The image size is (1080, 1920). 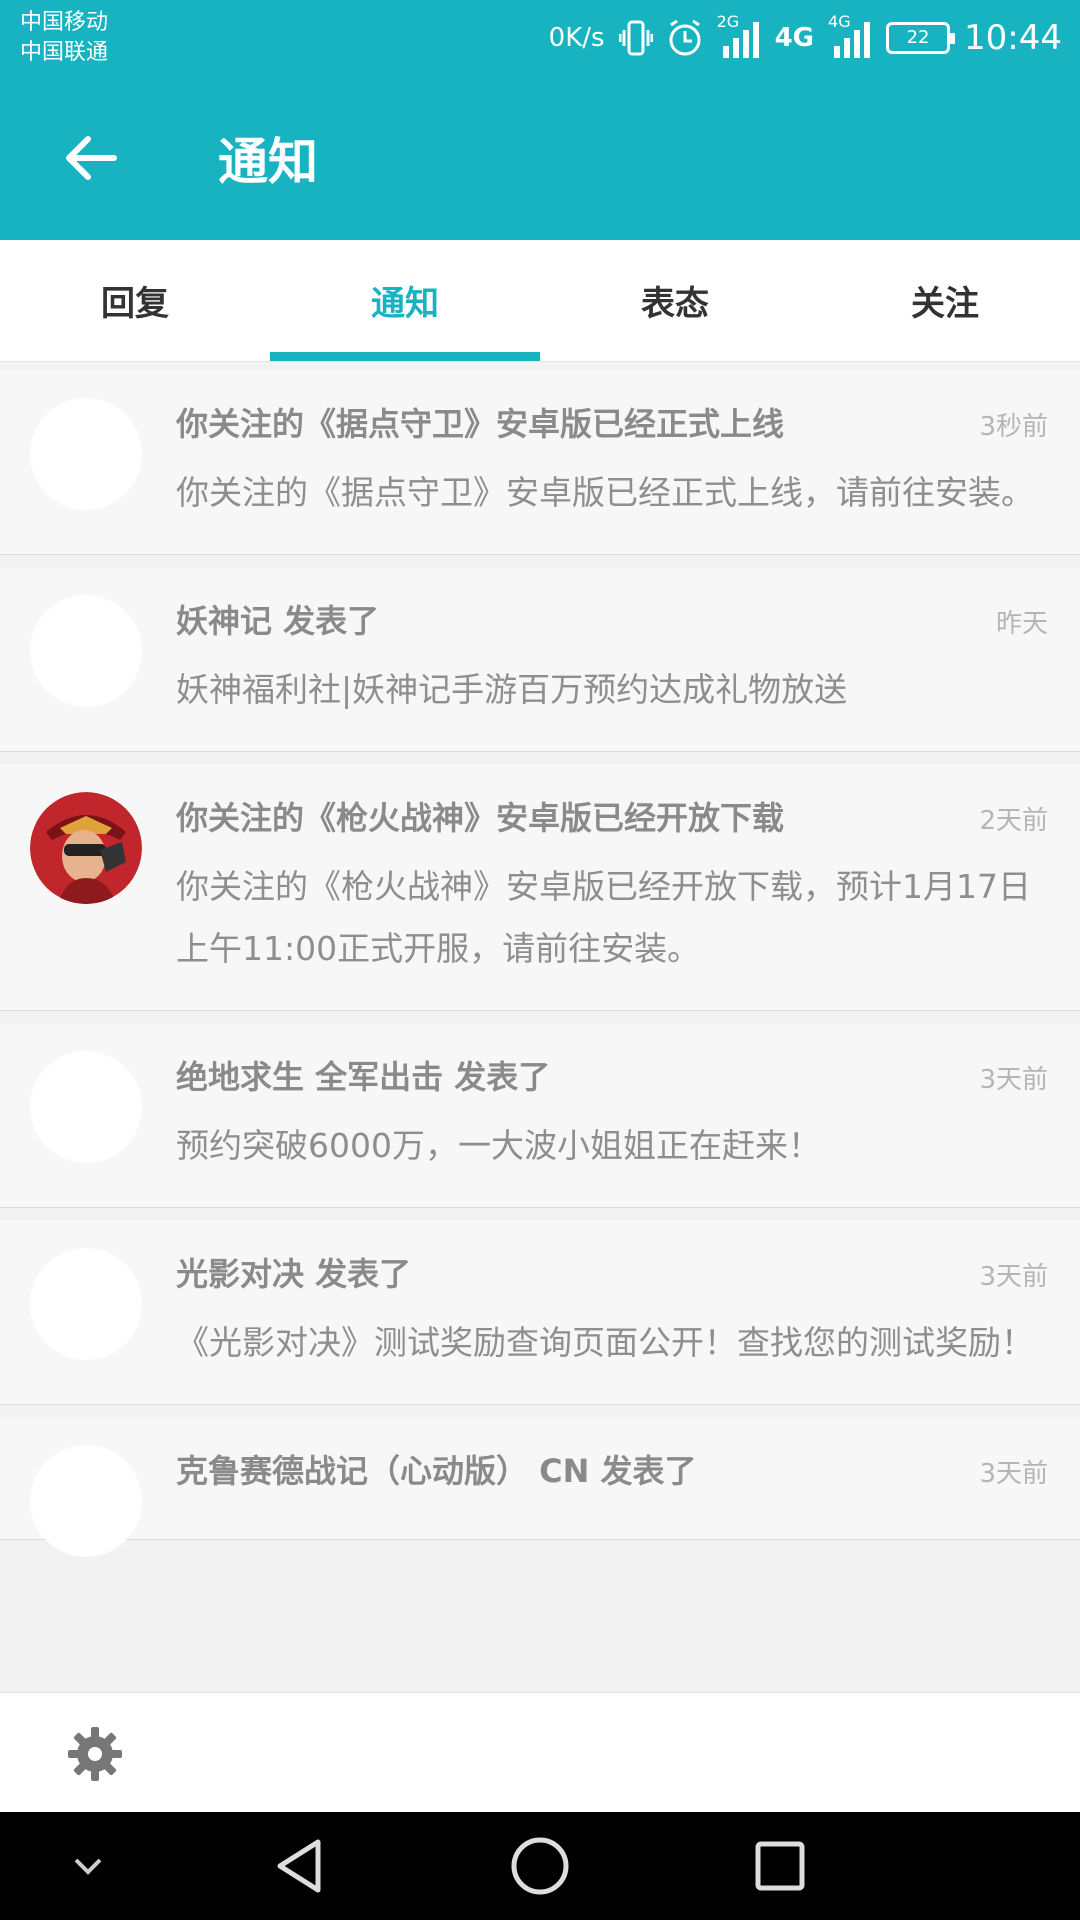 I want to click on nav-recents-button, so click(x=780, y=1866).